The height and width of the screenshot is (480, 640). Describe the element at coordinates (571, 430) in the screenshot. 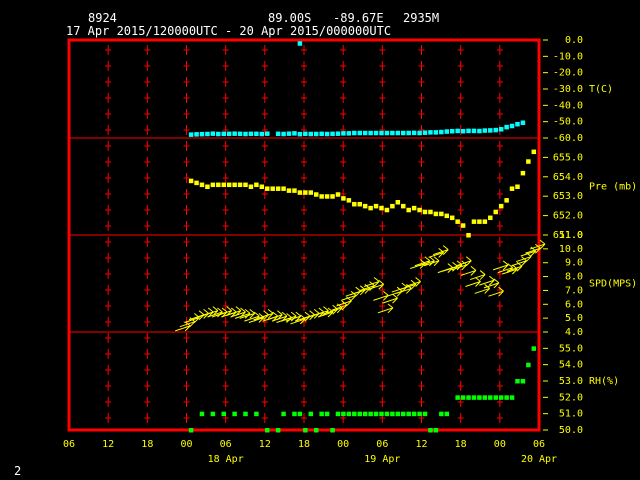

I see `rh-tick-label: 50.0` at that location.